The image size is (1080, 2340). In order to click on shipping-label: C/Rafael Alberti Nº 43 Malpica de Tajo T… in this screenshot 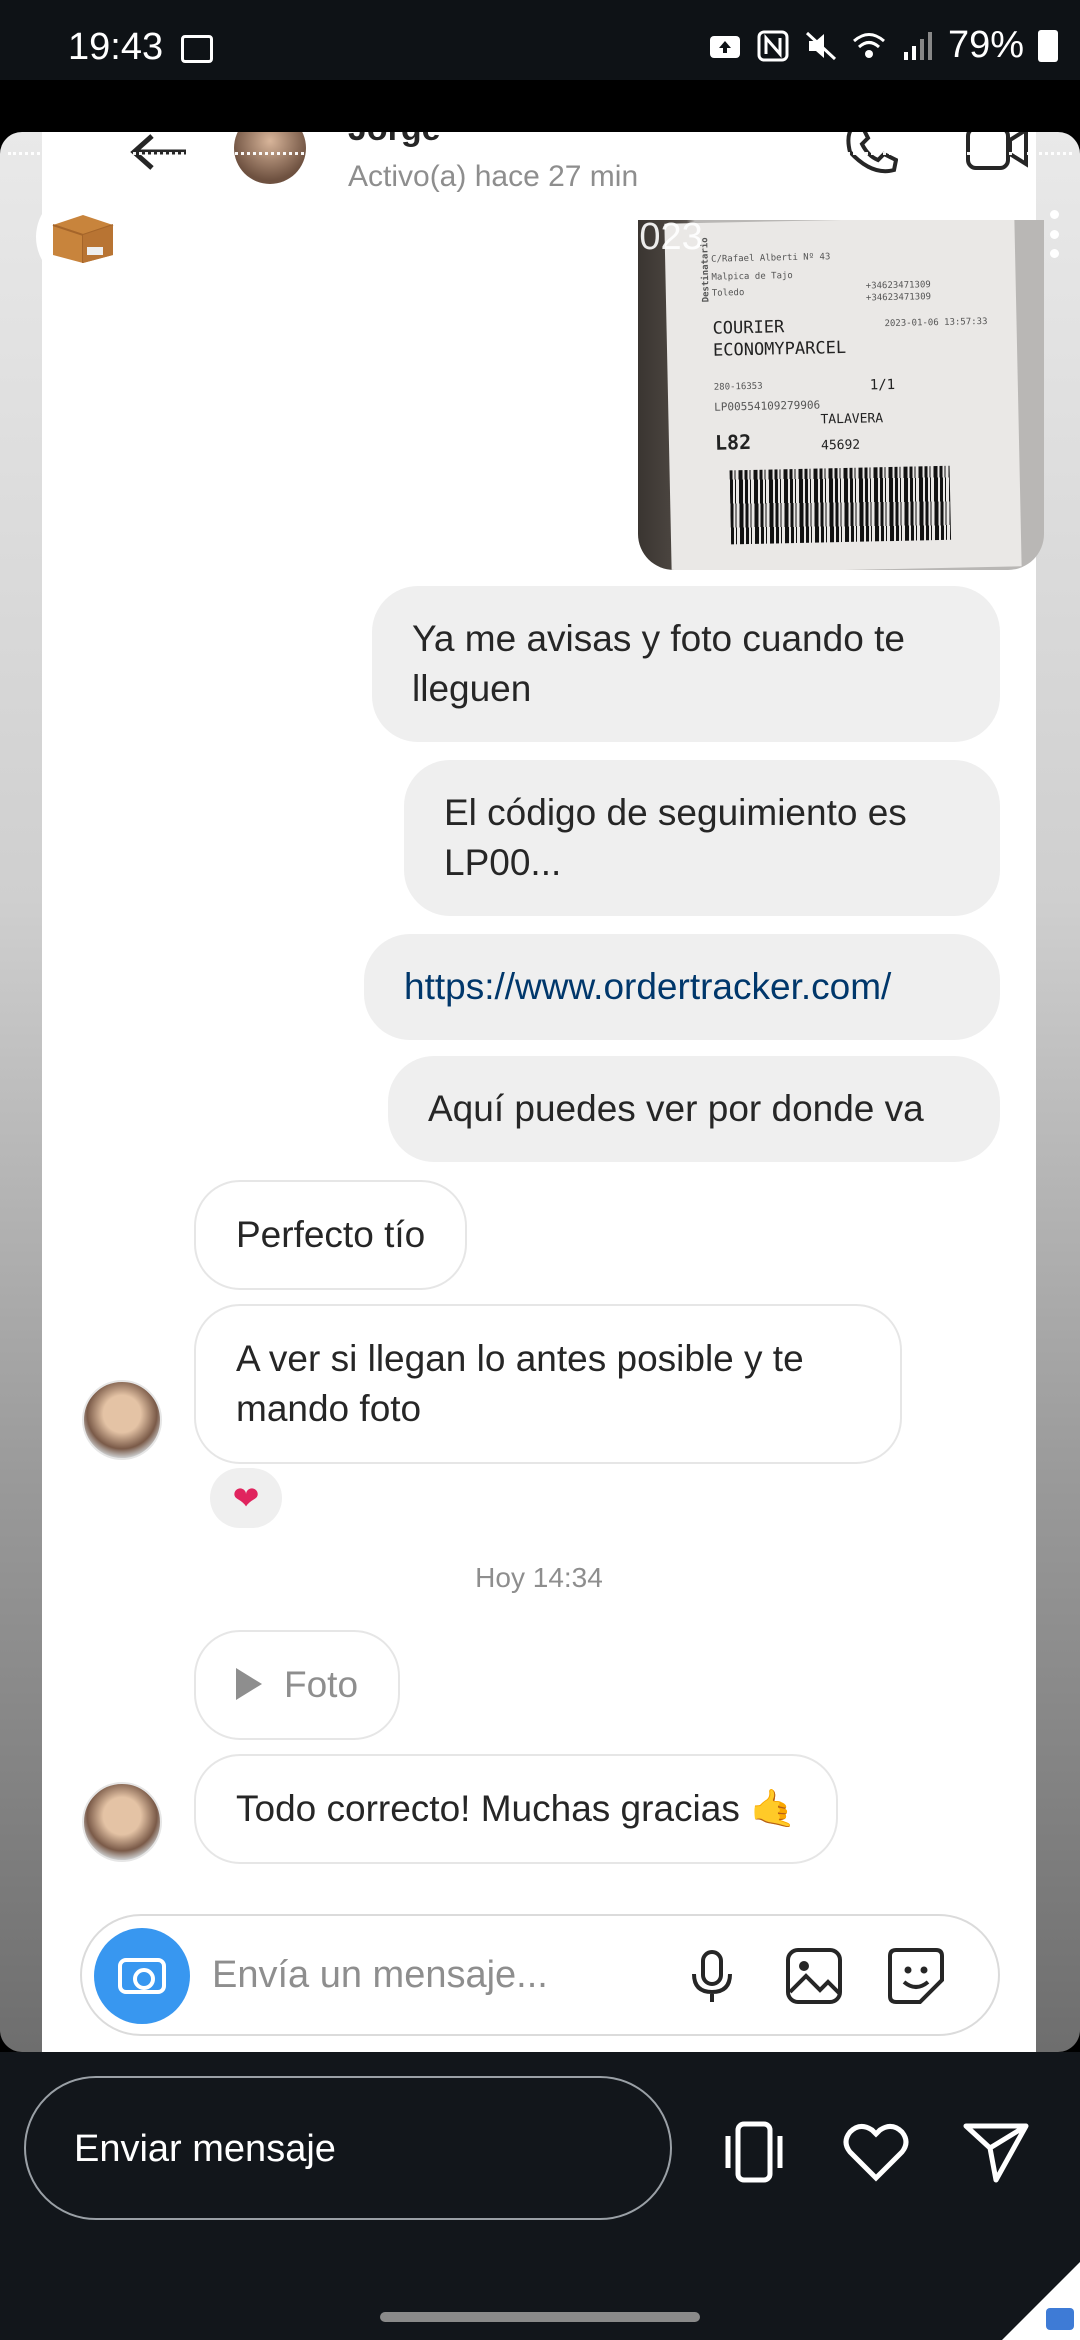, I will do `click(843, 395)`.